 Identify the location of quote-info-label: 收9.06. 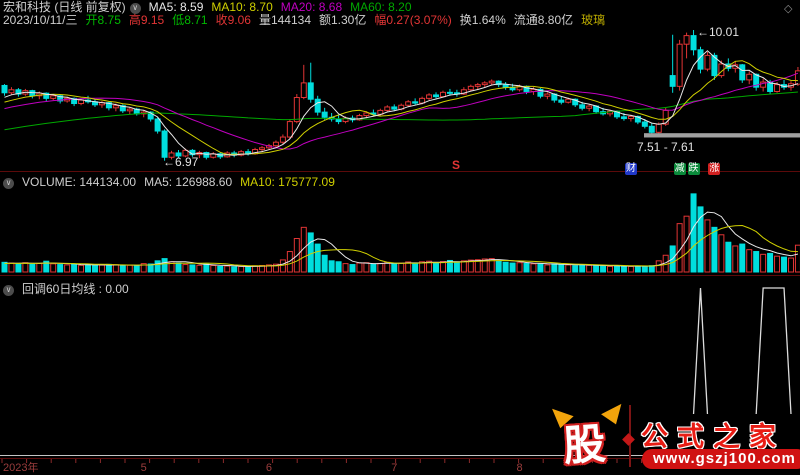
(233, 20).